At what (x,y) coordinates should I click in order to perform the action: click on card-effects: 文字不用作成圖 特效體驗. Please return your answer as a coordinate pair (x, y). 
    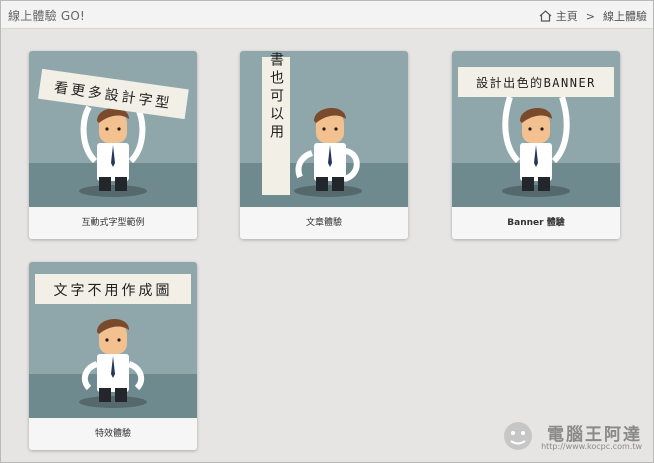
    Looking at the image, I should click on (113, 356).